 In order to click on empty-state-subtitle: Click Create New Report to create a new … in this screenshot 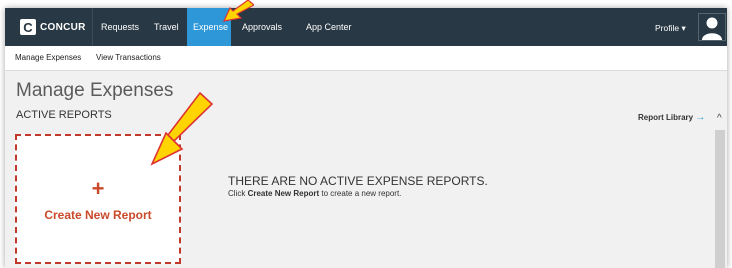, I will do `click(314, 193)`.